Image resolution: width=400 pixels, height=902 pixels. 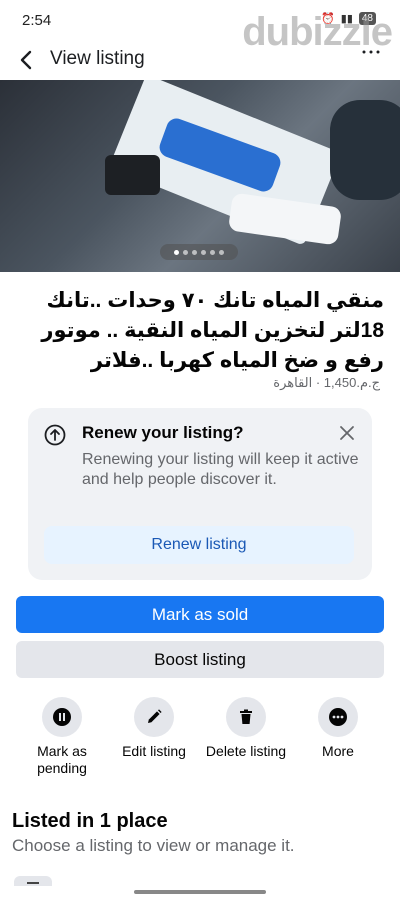 What do you see at coordinates (37, 20) in the screenshot?
I see `status-time: 2:54` at bounding box center [37, 20].